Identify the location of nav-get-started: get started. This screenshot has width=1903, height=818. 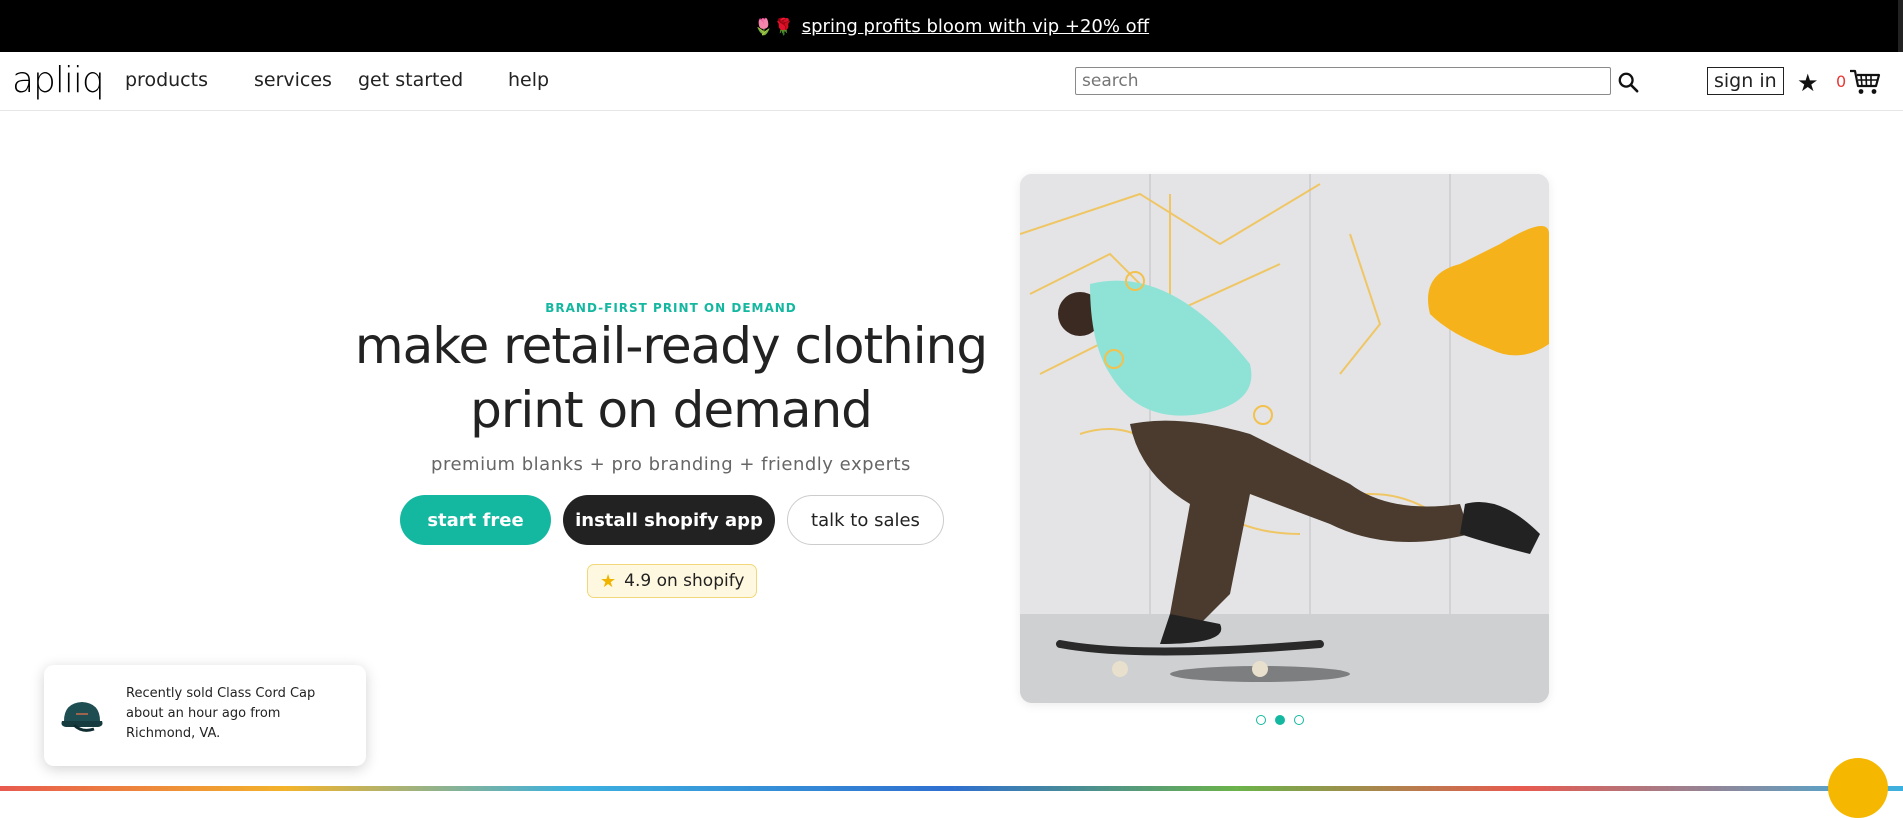
(410, 80).